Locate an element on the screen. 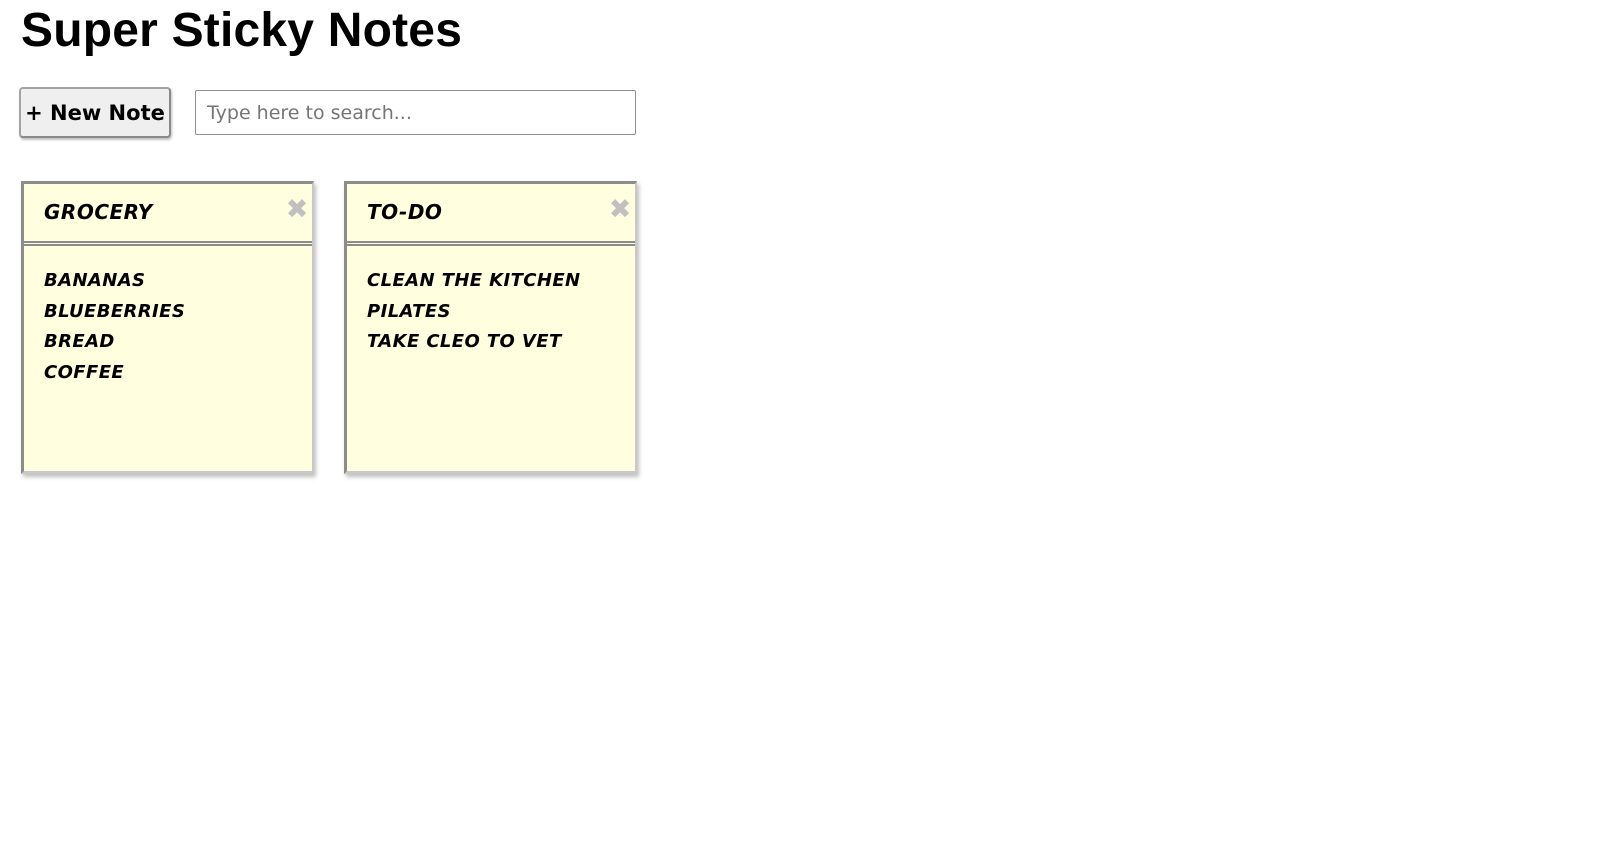  note-title: Grocery is located at coordinates (159, 212).